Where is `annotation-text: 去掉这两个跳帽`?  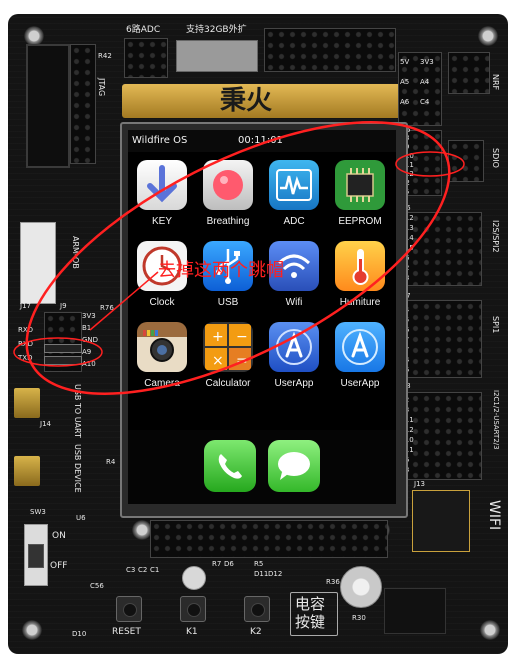 annotation-text: 去掉这两个跳帽 is located at coordinates (221, 270).